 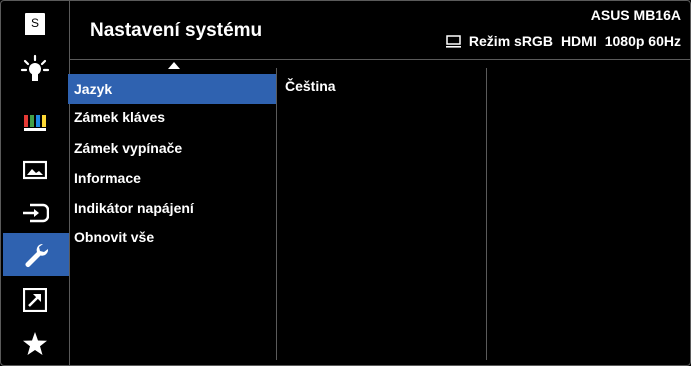 I want to click on mode-status: Režim sRGB, so click(x=510, y=41).